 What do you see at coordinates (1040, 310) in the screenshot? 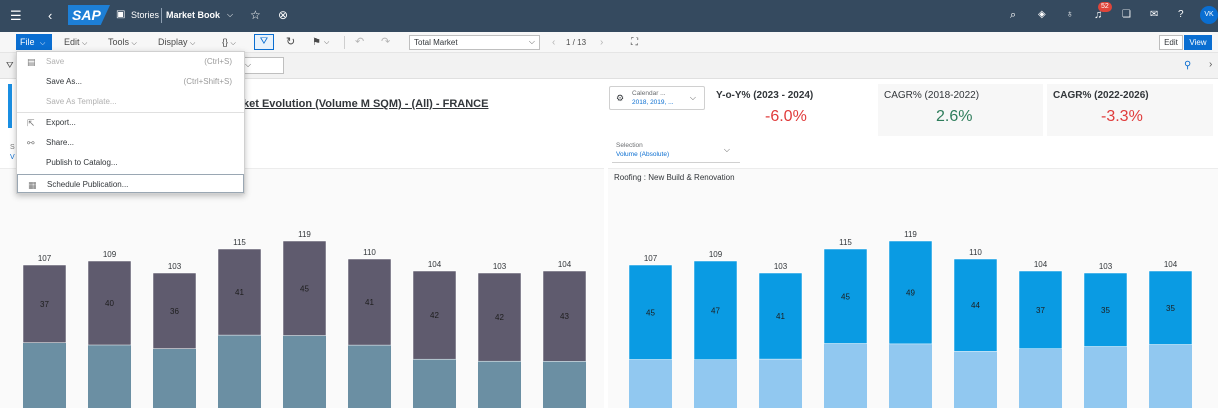
I see `right-bar-segment-label: 37` at bounding box center [1040, 310].